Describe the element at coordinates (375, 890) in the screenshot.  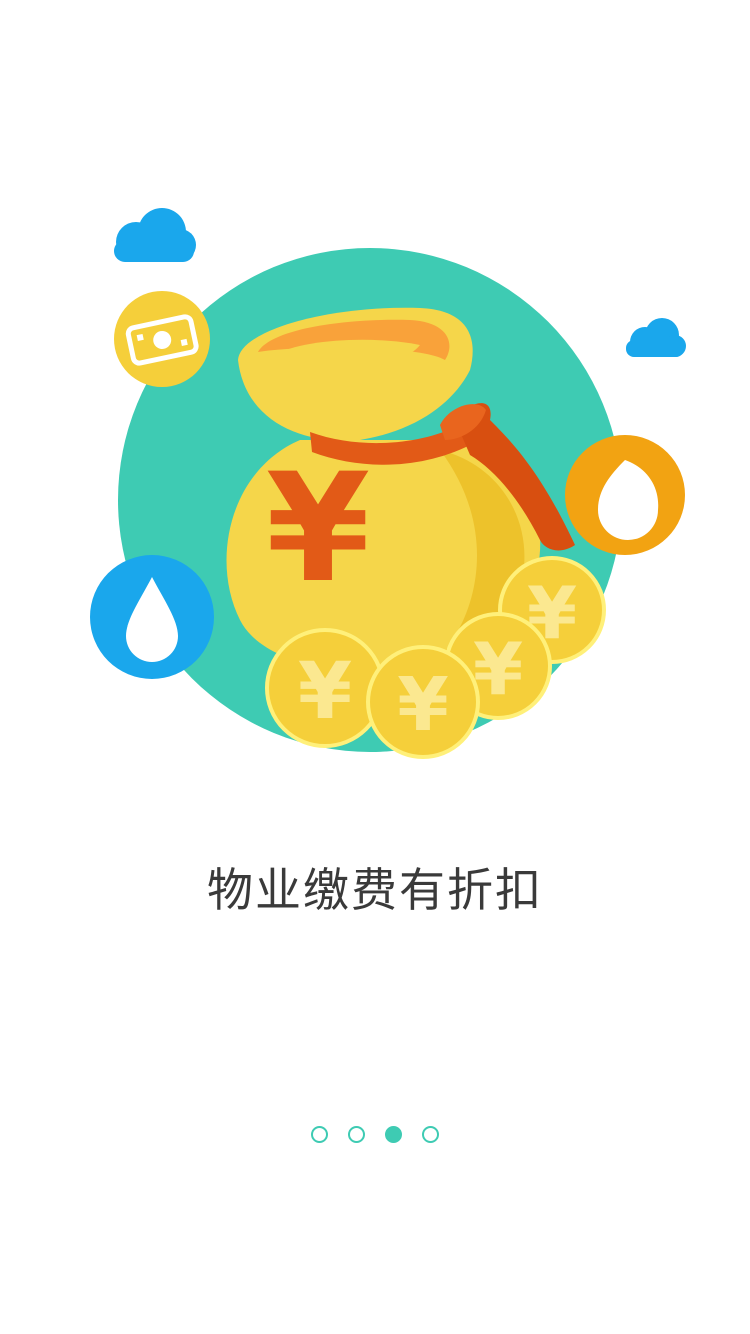
I see `onboarding-caption: 物业缴费有折扣` at that location.